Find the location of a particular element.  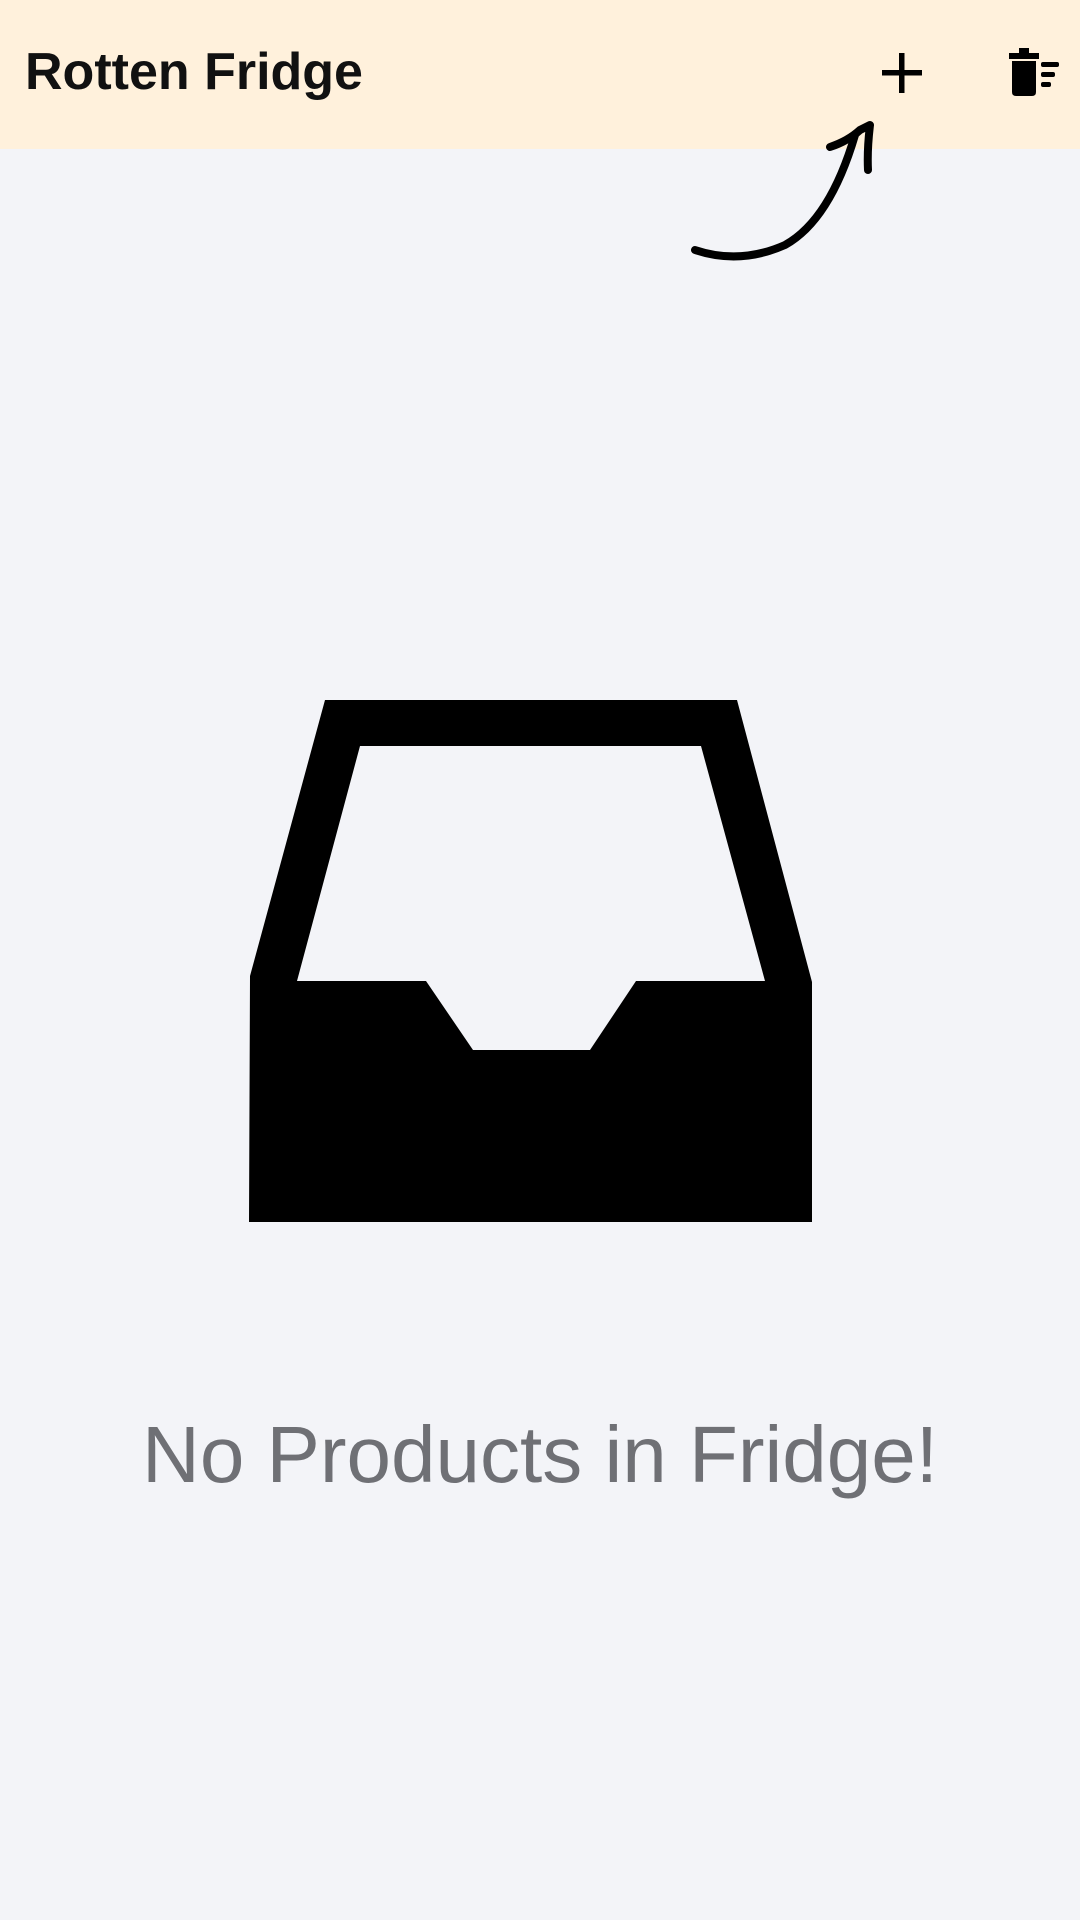

plus-icon is located at coordinates (902, 73).